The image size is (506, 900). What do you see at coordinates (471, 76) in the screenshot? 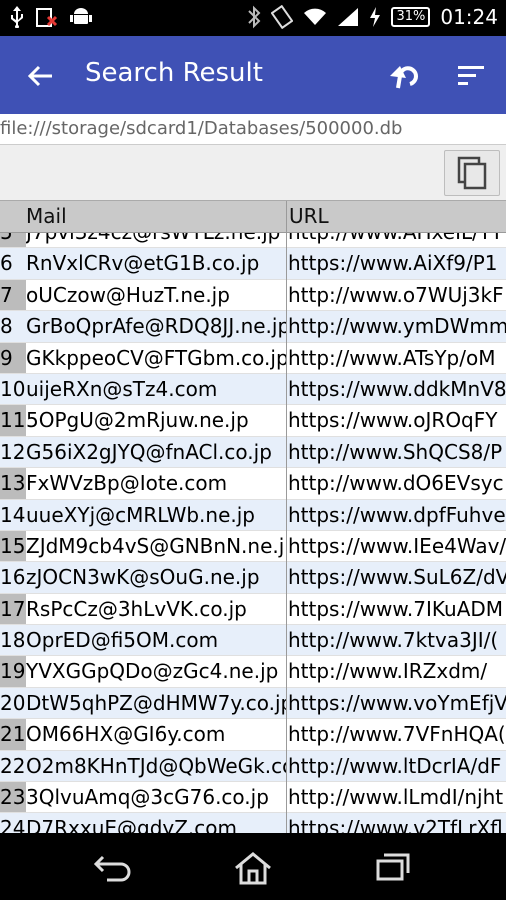
I see `sort-icon` at bounding box center [471, 76].